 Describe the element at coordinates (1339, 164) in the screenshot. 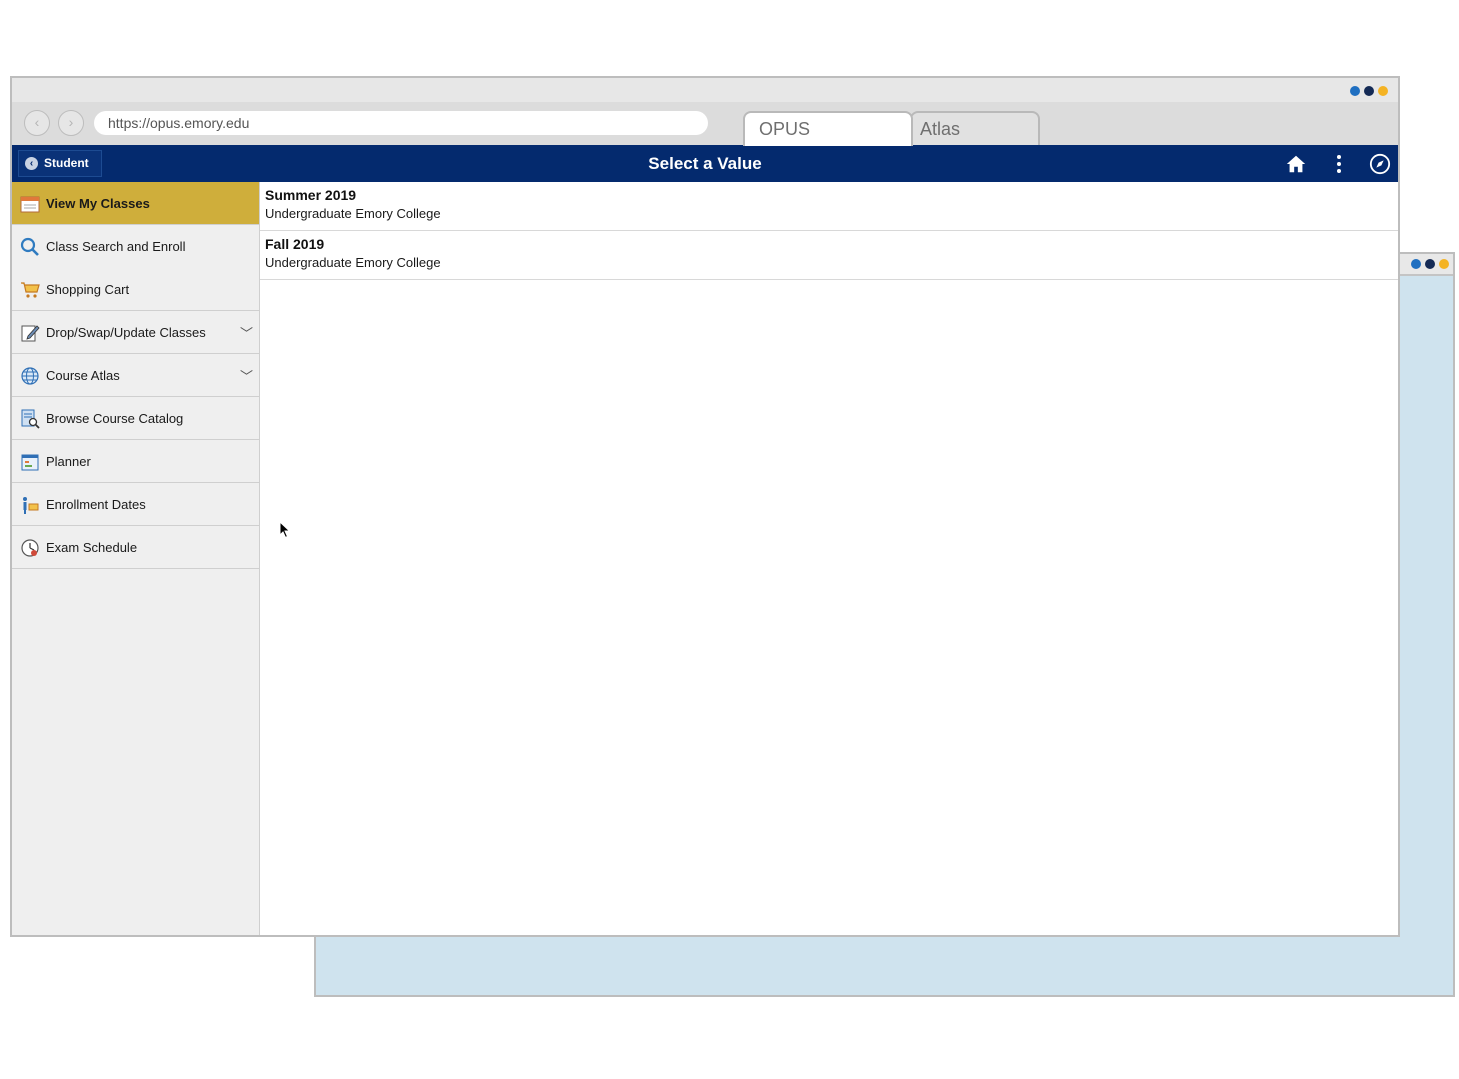

I see `more-vertical-icon` at that location.